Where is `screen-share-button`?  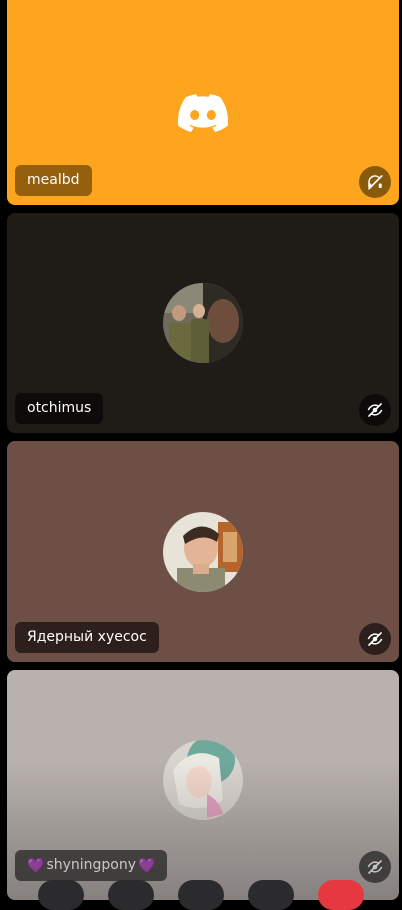
screen-share-button is located at coordinates (201, 895).